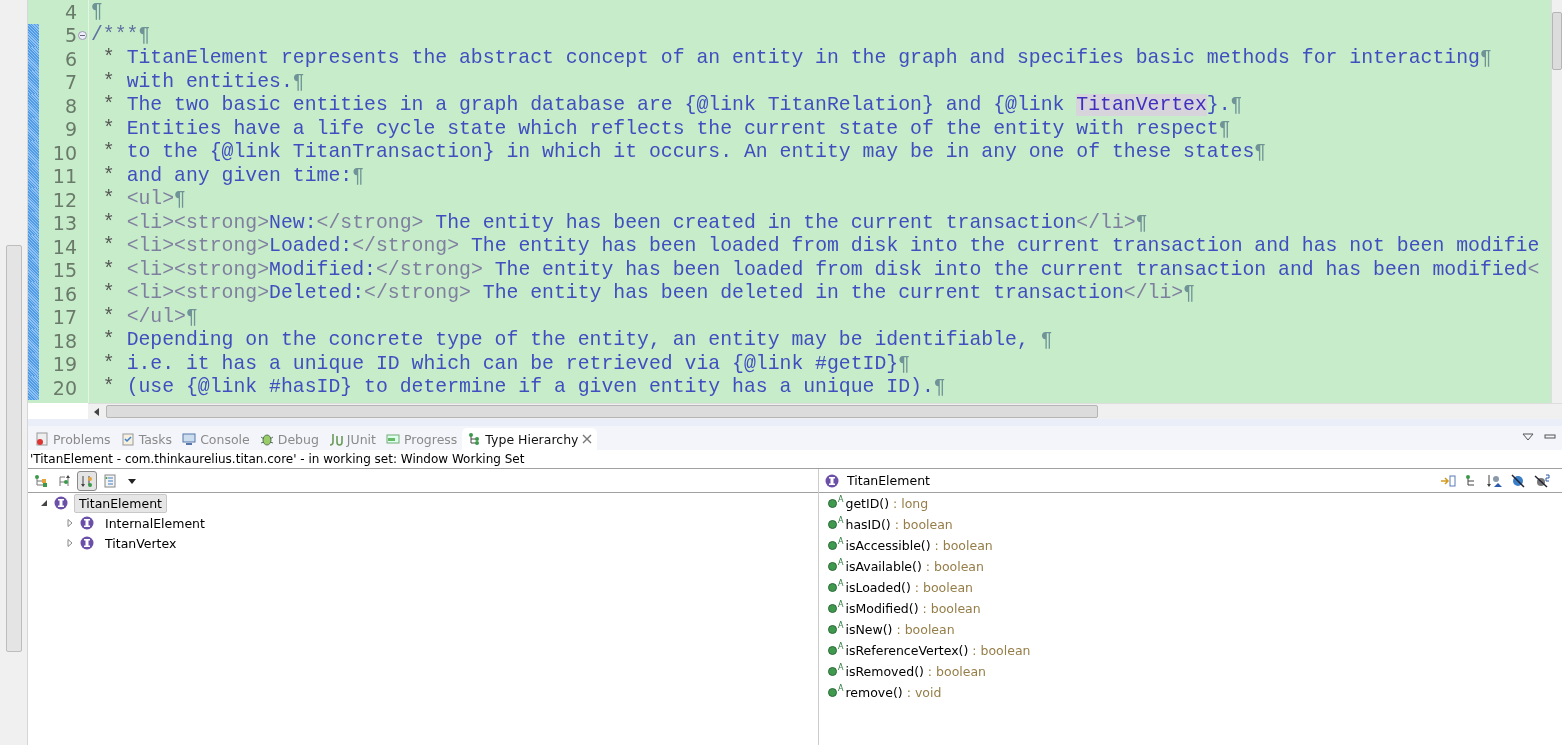 Image resolution: width=1562 pixels, height=745 pixels. Describe the element at coordinates (64, 223) in the screenshot. I see `line-number: 13` at that location.